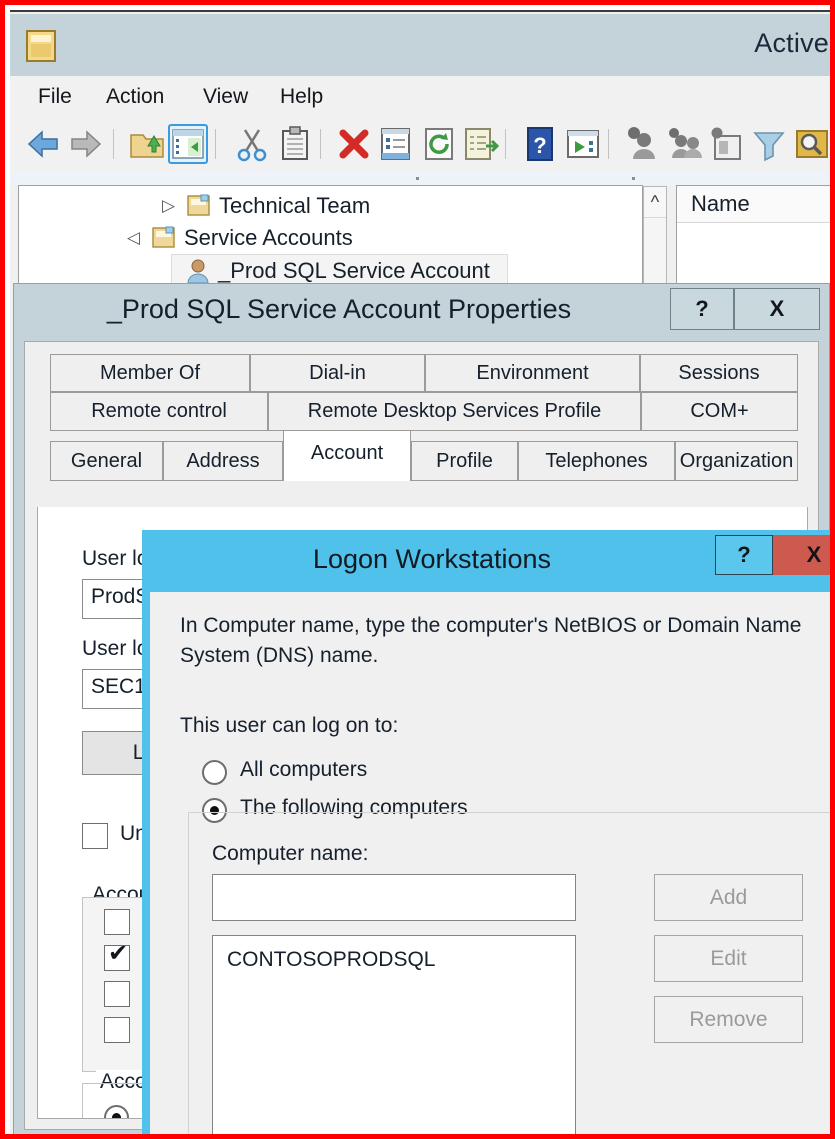 The image size is (835, 1139). Describe the element at coordinates (188, 144) in the screenshot. I see `show-hide-tree-icon` at that location.